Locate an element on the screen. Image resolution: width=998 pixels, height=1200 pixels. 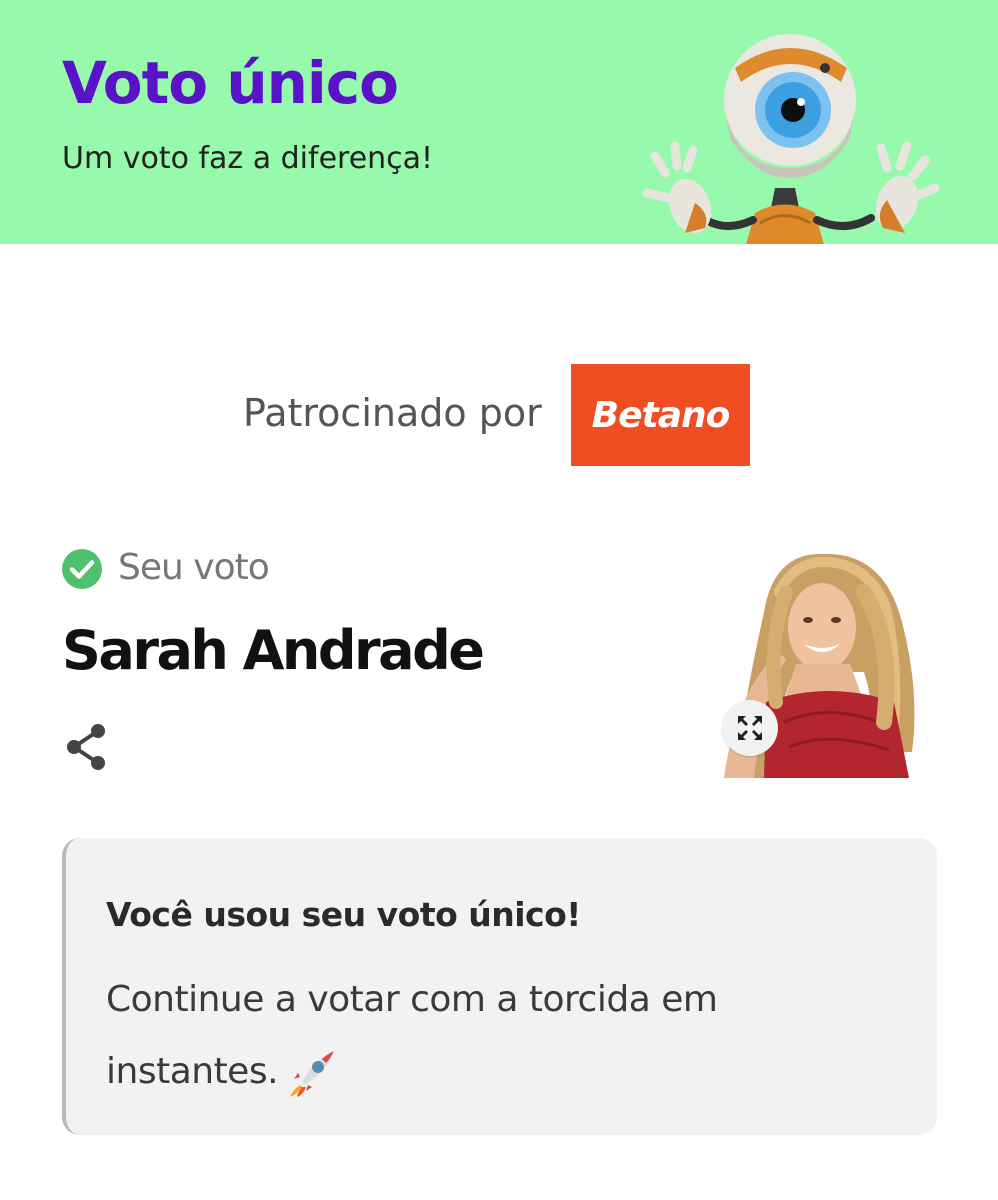
page-title: Voto único is located at coordinates (230, 83).